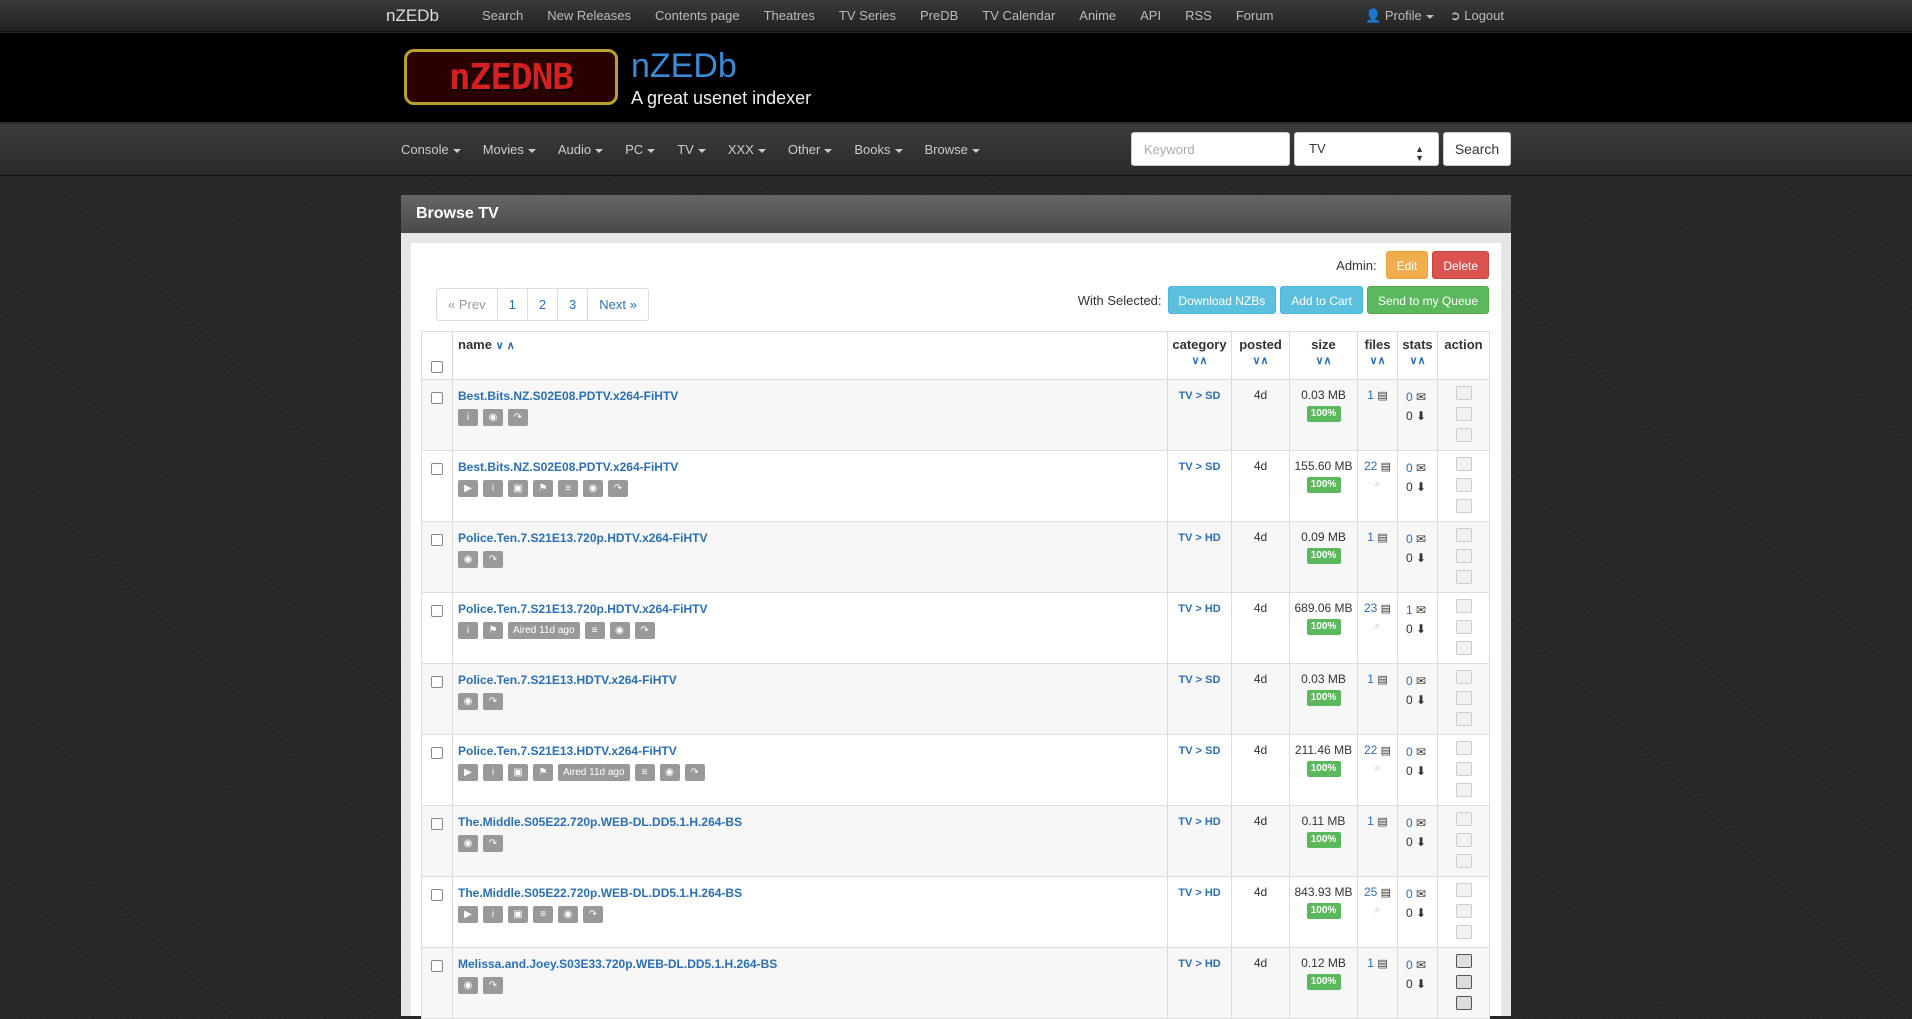  What do you see at coordinates (1321, 300) in the screenshot?
I see `add-to-cart-button: Add to Cart` at bounding box center [1321, 300].